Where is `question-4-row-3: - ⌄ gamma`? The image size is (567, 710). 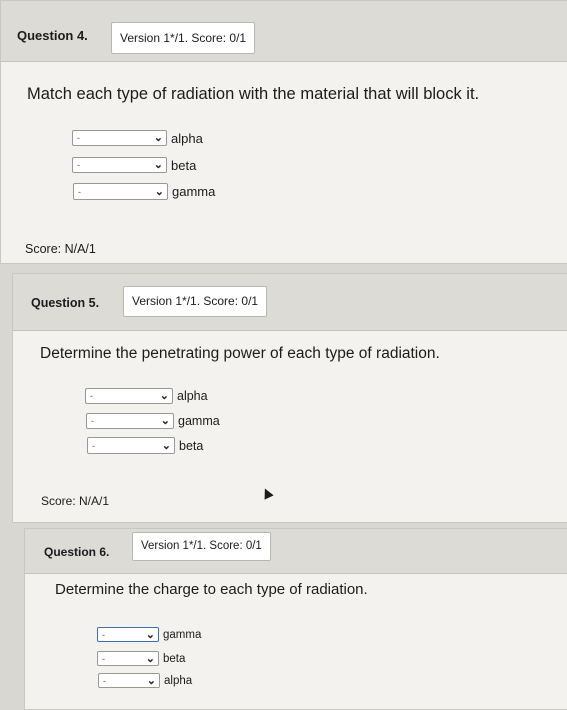 question-4-row-3: - ⌄ gamma is located at coordinates (144, 191).